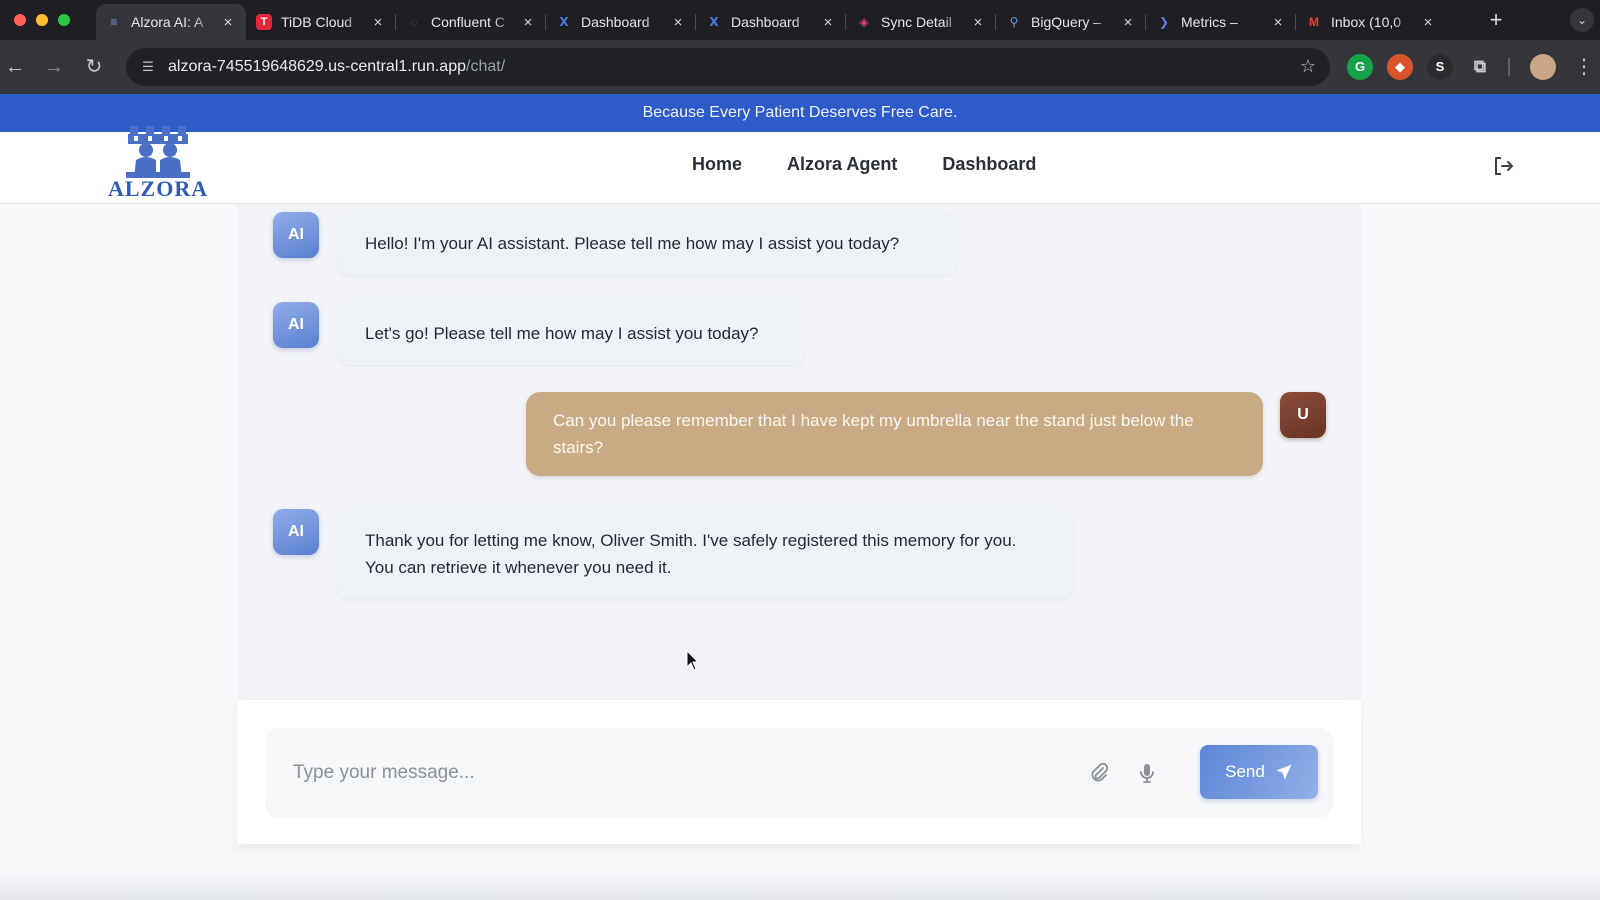 The width and height of the screenshot is (1600, 900). What do you see at coordinates (1164, 22) in the screenshot?
I see `metrics-icon: ❯` at bounding box center [1164, 22].